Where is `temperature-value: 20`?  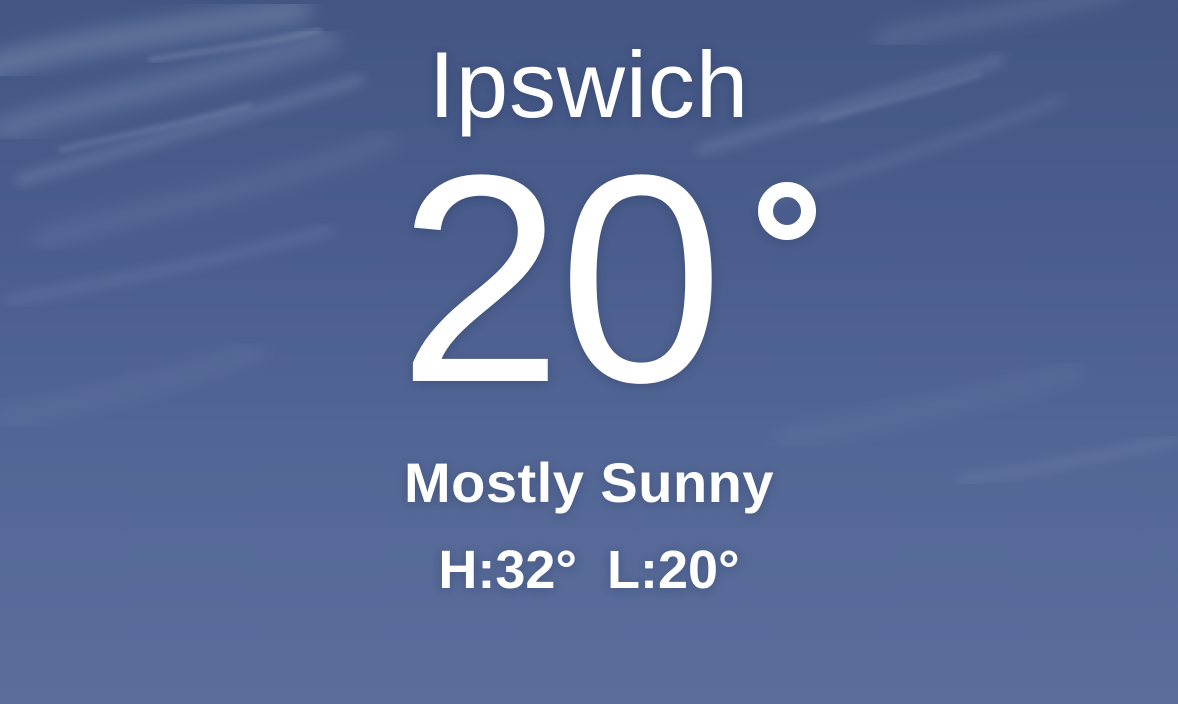
temperature-value: 20 is located at coordinates (560, 278).